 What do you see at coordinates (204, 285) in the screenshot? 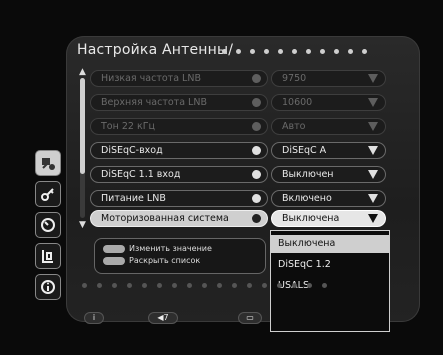
I see `bottom-divider-dots` at bounding box center [204, 285].